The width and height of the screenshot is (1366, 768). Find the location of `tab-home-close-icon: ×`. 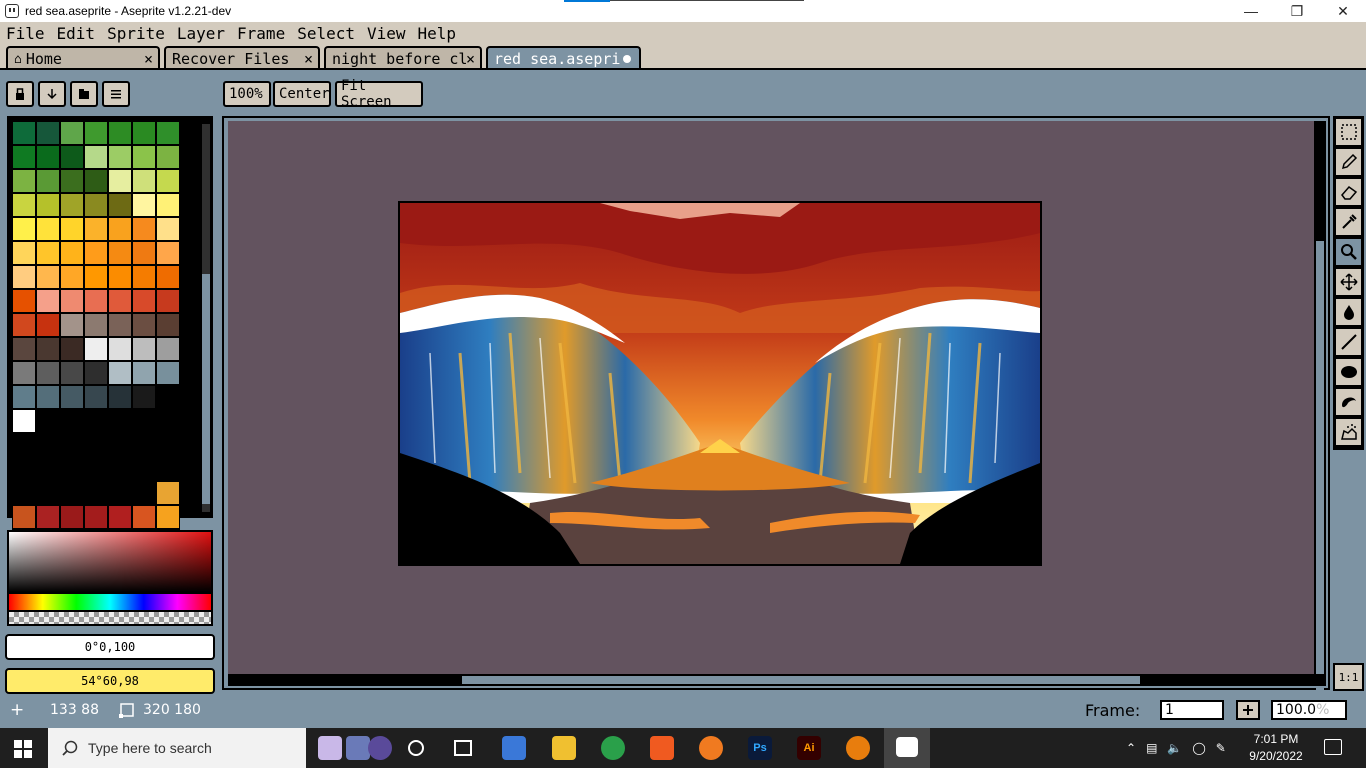

tab-home-close-icon: × is located at coordinates (148, 59).